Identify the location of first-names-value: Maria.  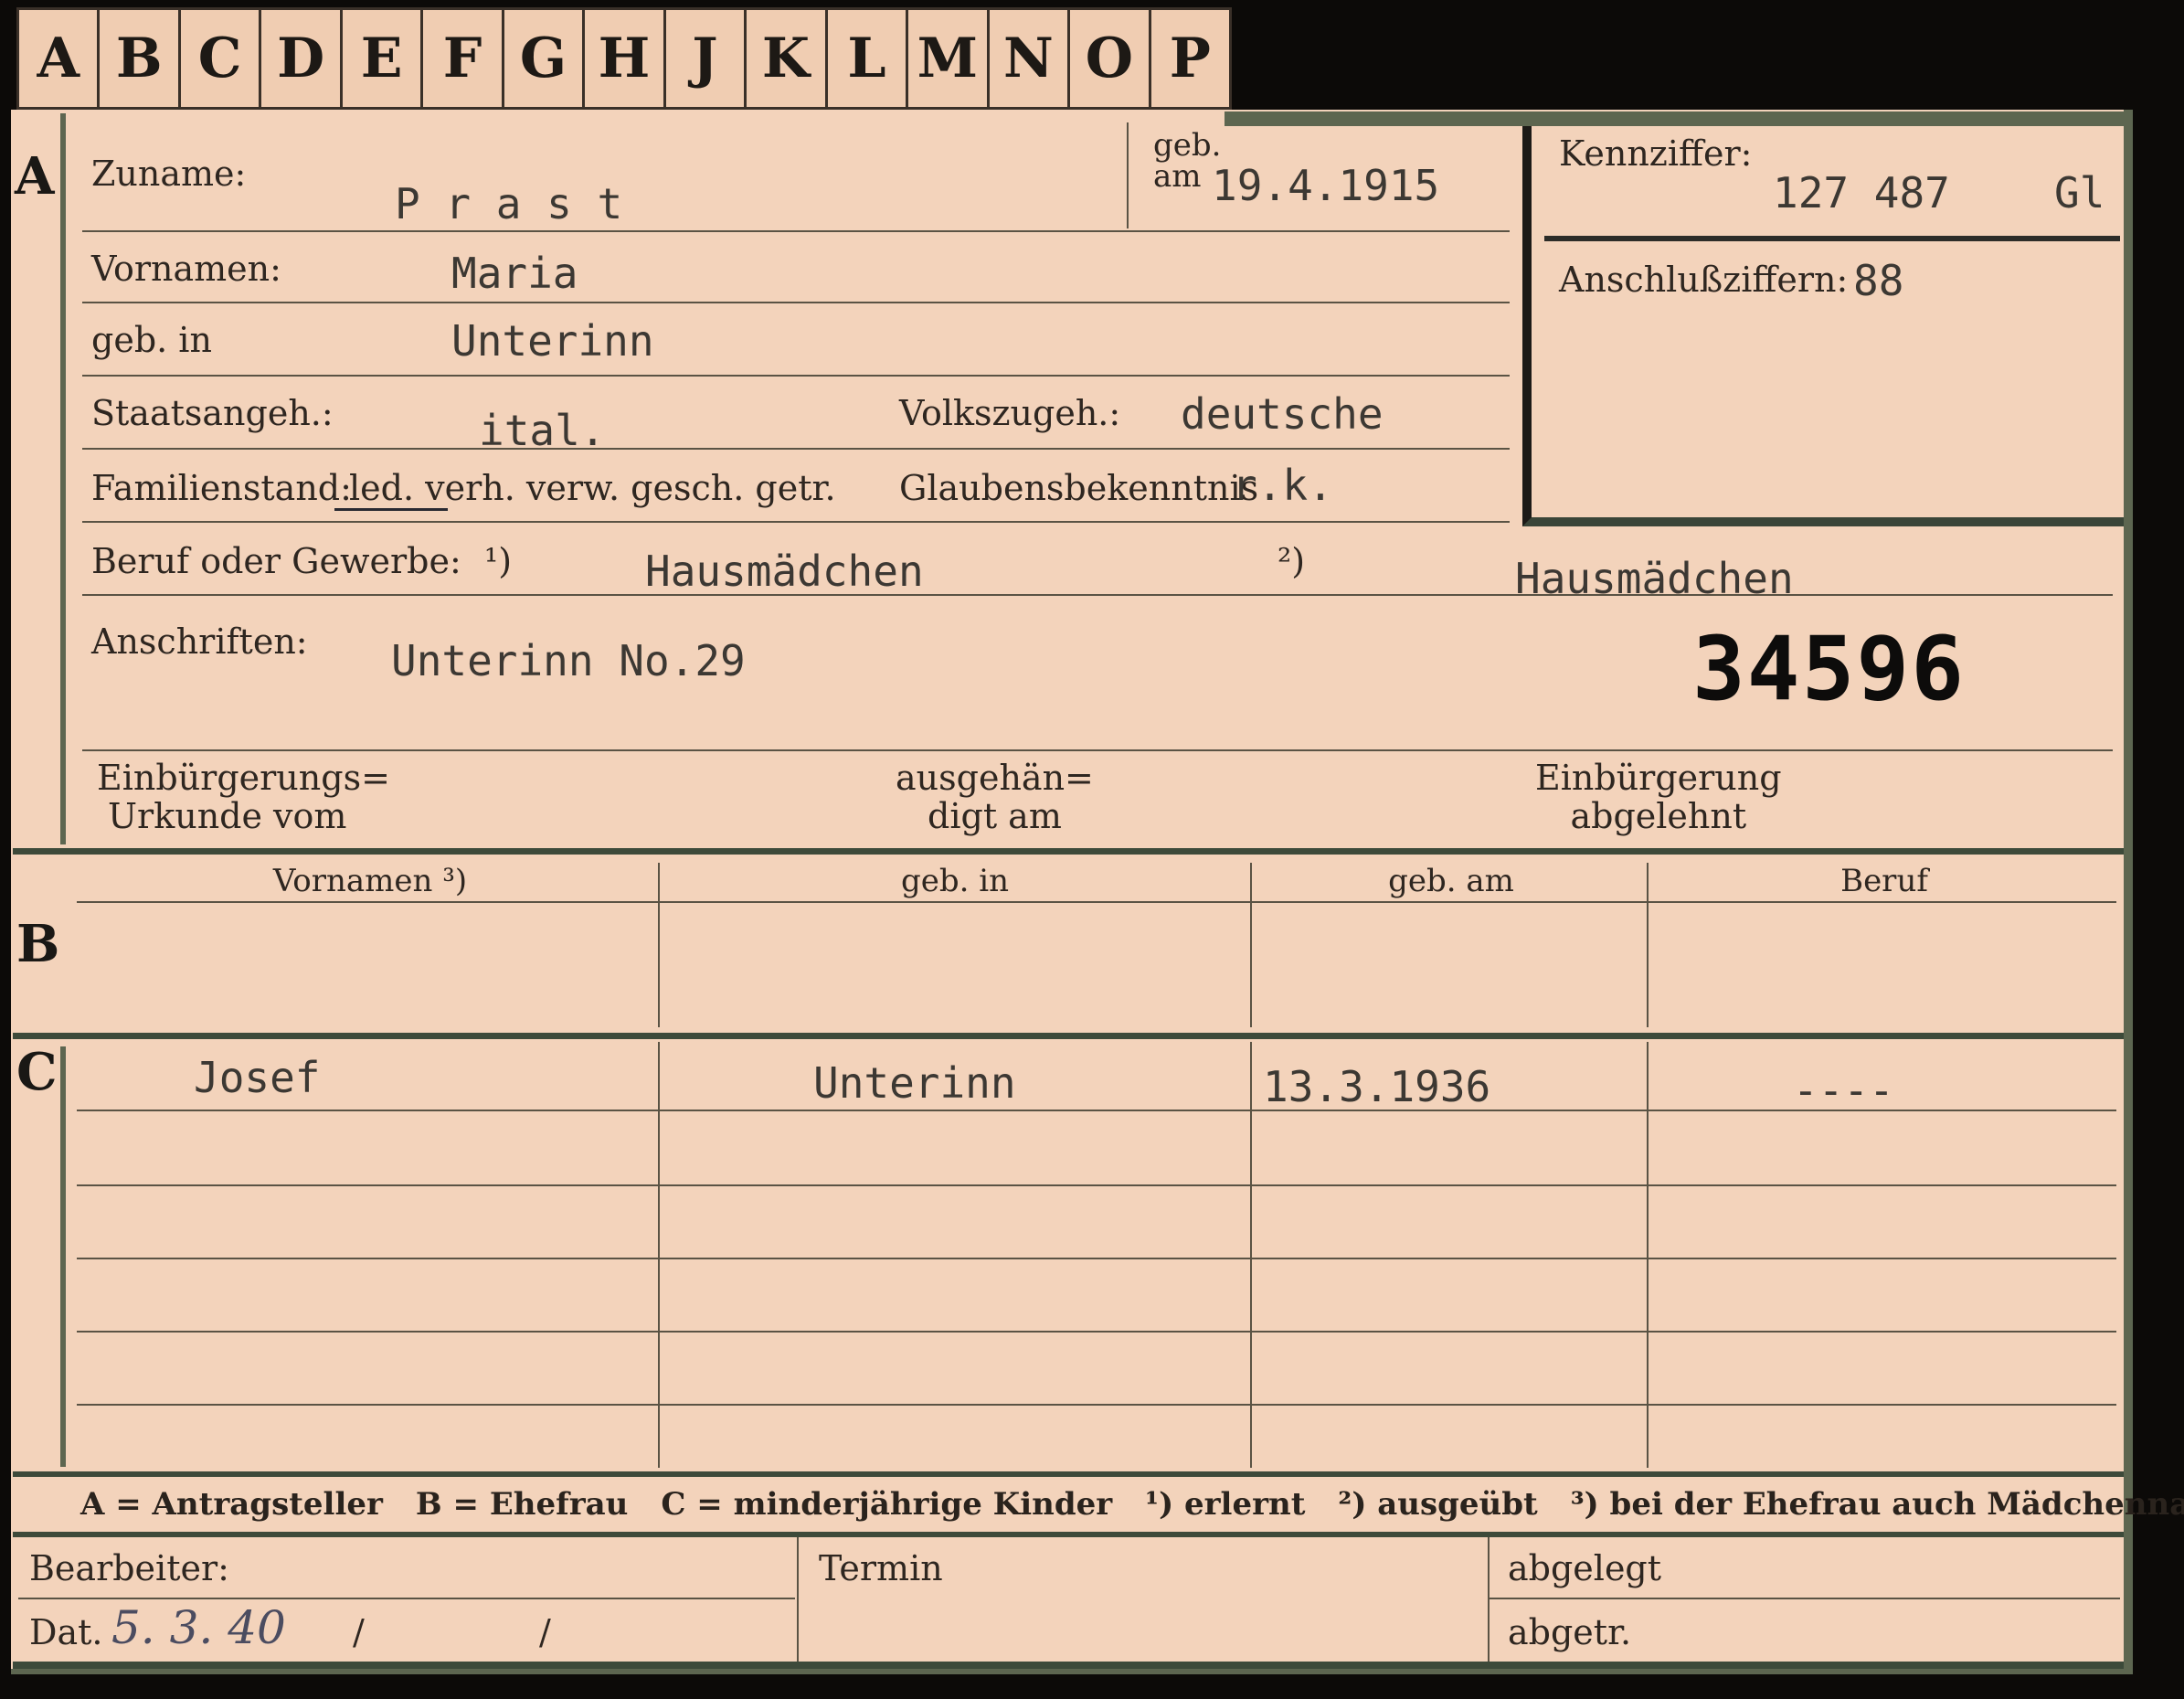
(514, 273).